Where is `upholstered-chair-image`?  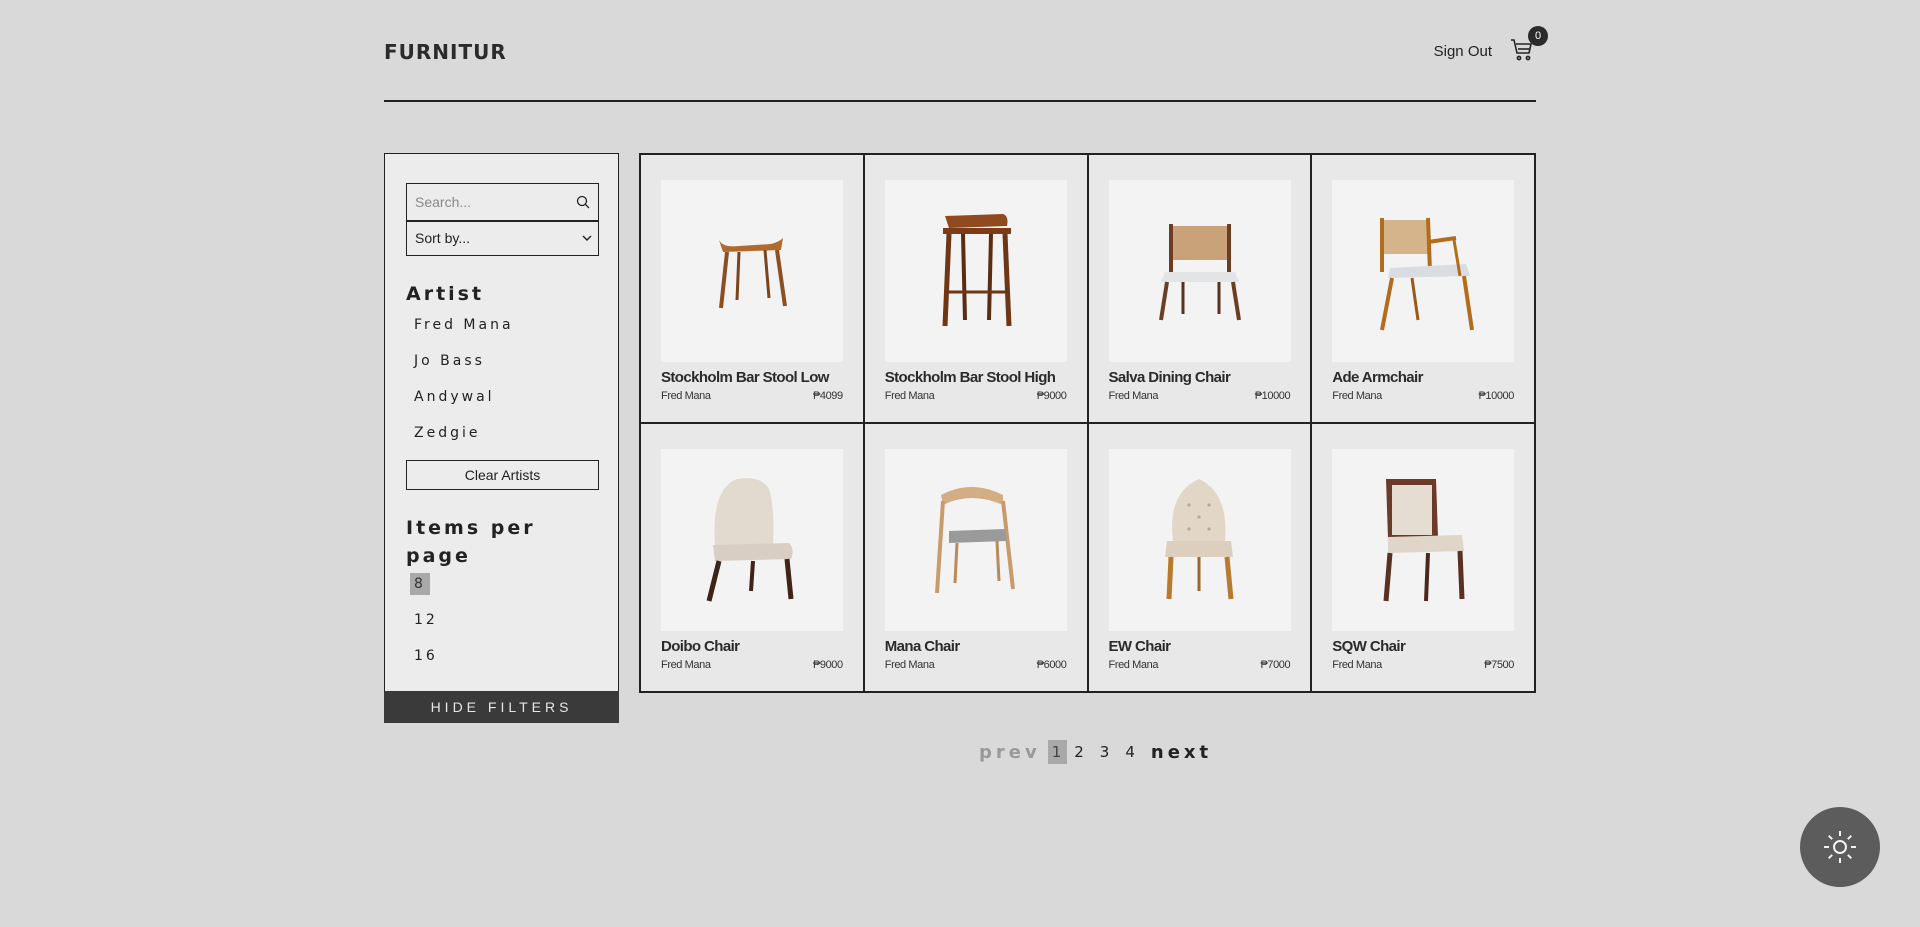 upholstered-chair-image is located at coordinates (752, 540).